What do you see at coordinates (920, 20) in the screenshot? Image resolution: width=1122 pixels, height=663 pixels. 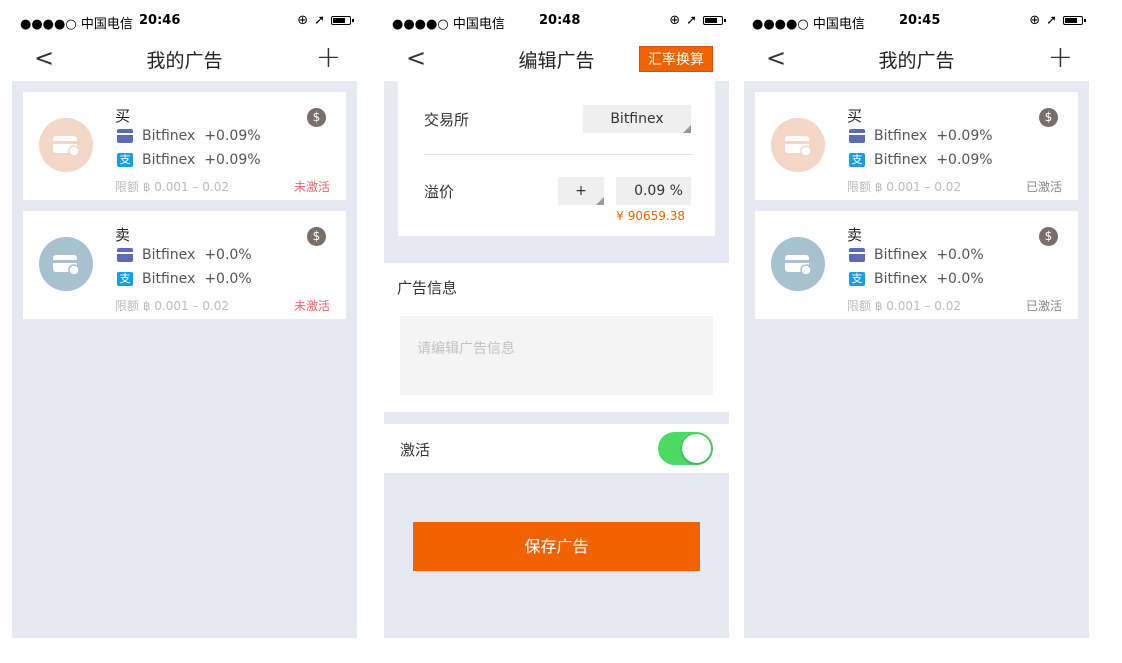 I see `clock: 20:45` at bounding box center [920, 20].